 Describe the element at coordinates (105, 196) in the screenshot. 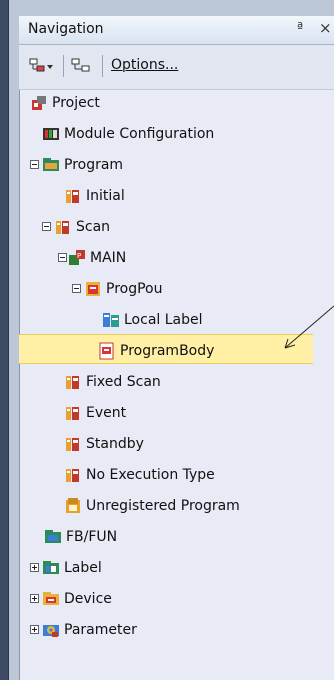

I see `tree-item-label: Initial` at that location.